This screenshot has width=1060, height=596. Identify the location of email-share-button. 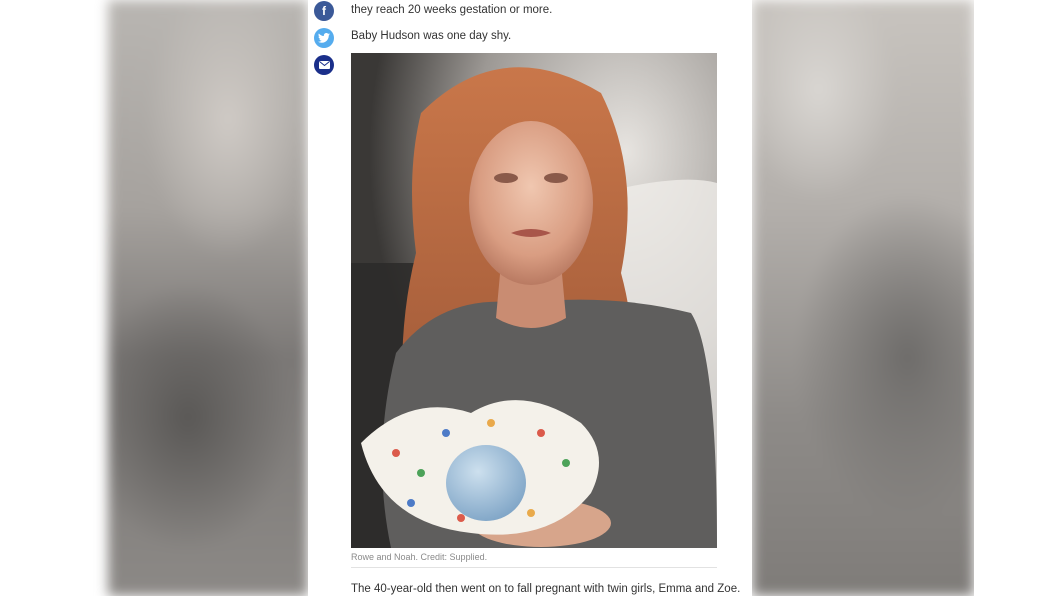
(324, 65).